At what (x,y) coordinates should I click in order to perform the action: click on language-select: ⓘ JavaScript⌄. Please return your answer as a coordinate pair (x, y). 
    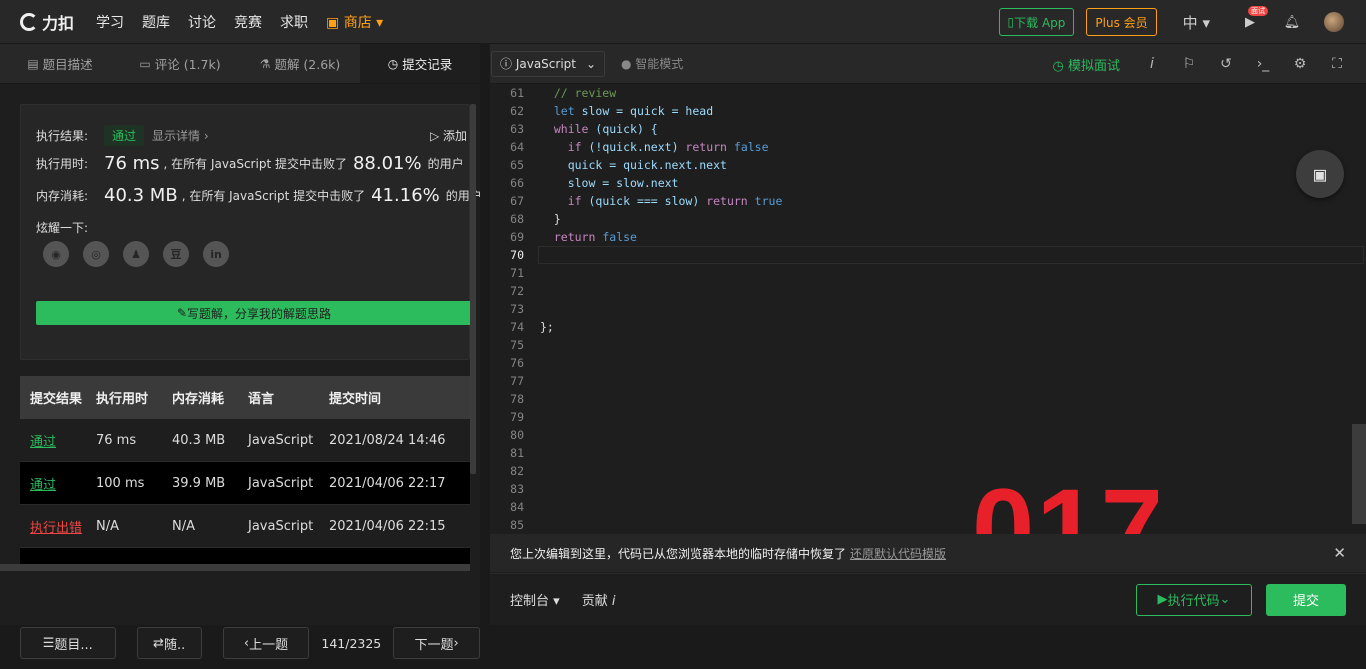
    Looking at the image, I should click on (548, 64).